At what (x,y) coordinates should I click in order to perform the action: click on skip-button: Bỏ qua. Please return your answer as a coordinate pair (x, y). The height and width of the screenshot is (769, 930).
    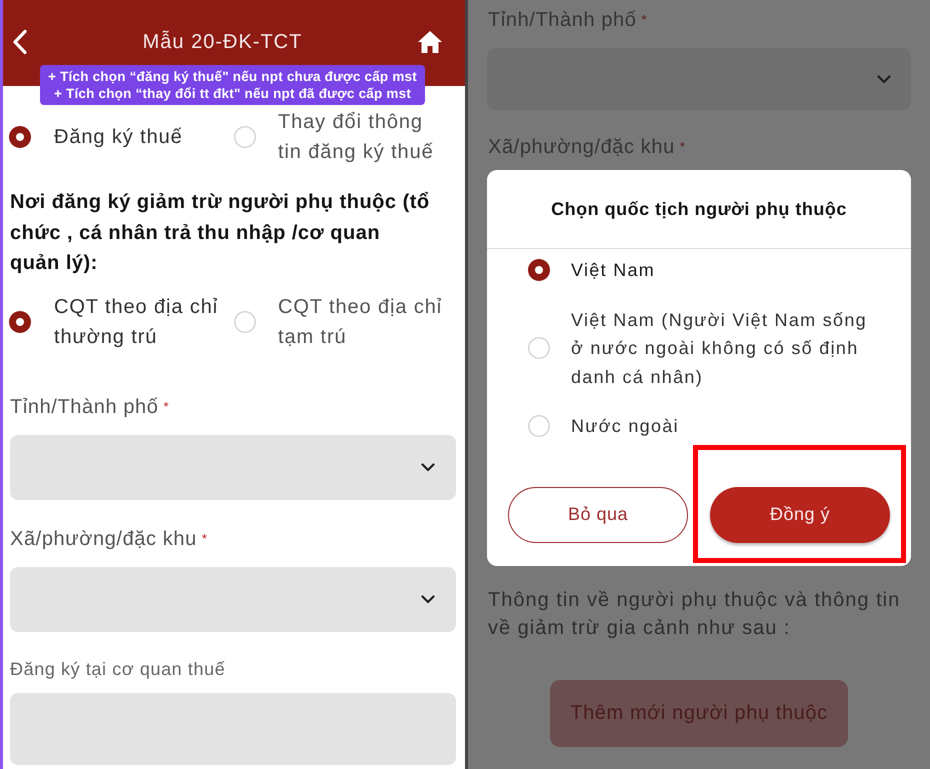
    Looking at the image, I should click on (598, 514).